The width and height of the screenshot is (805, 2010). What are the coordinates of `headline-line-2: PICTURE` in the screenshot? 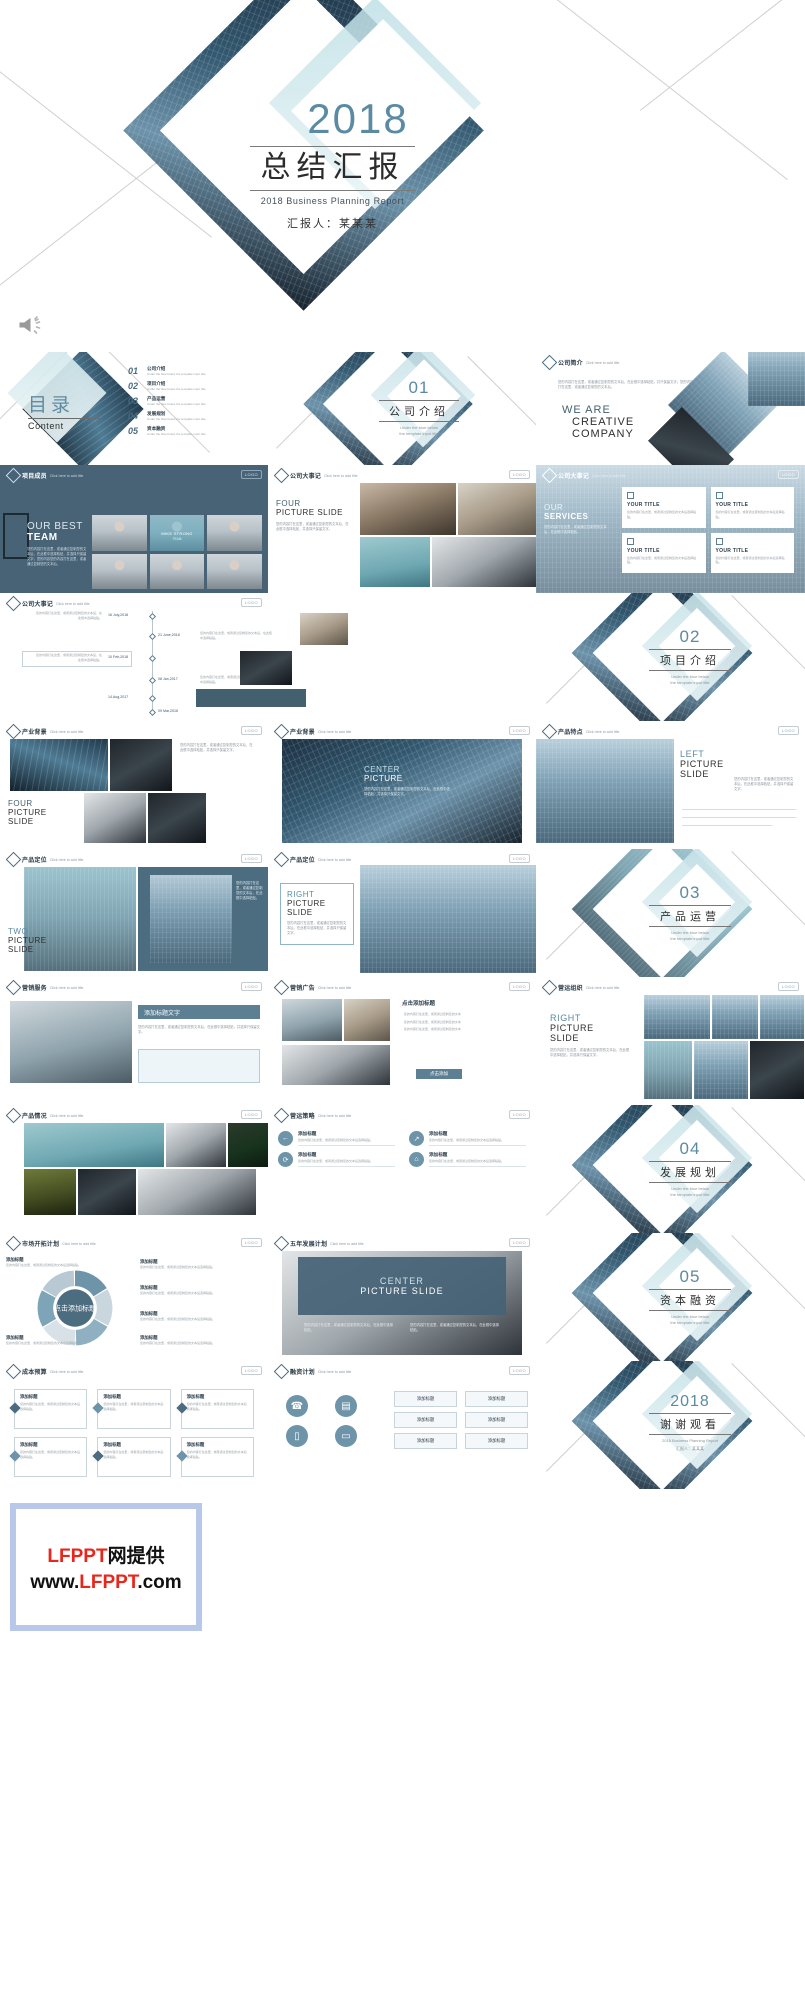 It's located at (27, 812).